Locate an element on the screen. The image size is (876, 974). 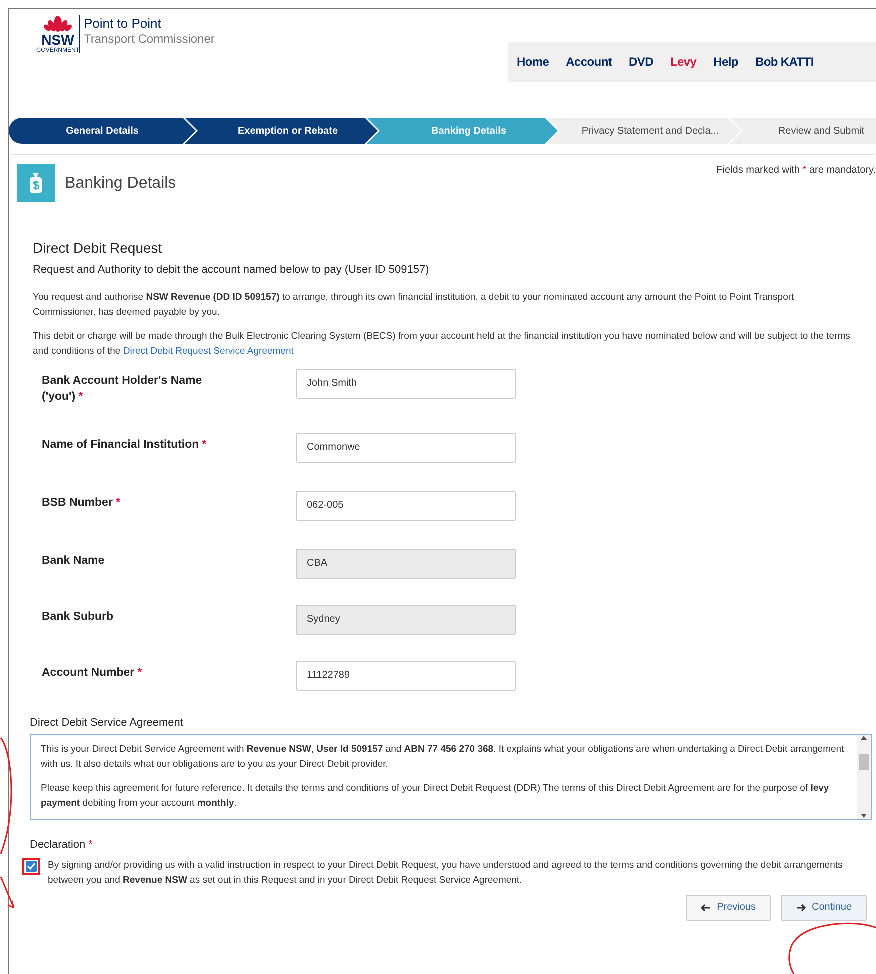
money-bag-icon is located at coordinates (36, 183).